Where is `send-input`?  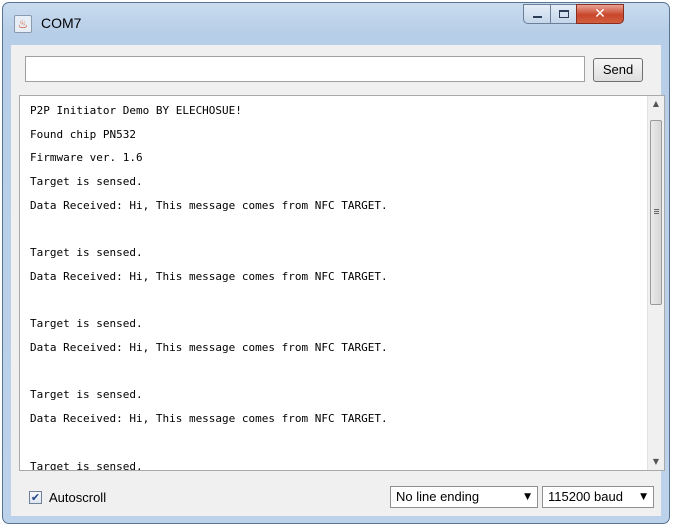
send-input is located at coordinates (305, 69).